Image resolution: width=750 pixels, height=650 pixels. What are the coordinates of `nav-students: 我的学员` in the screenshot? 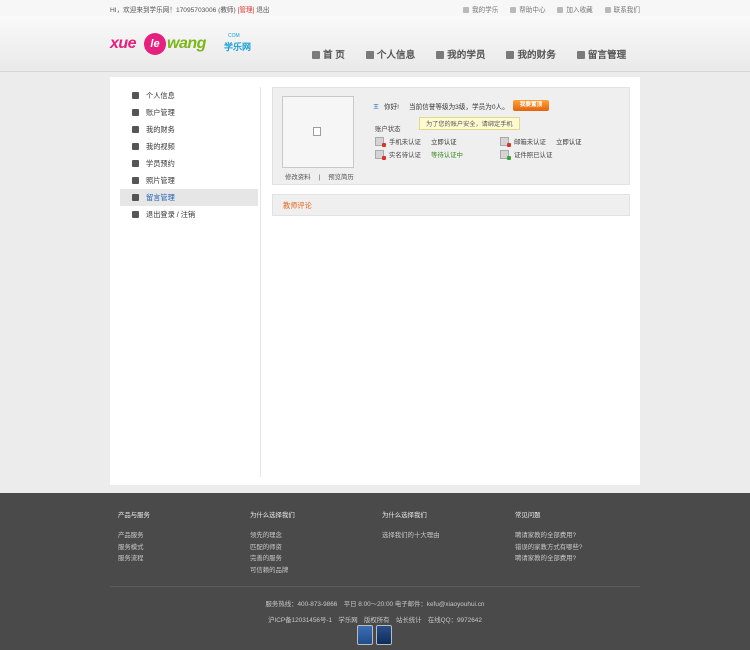 It's located at (461, 54).